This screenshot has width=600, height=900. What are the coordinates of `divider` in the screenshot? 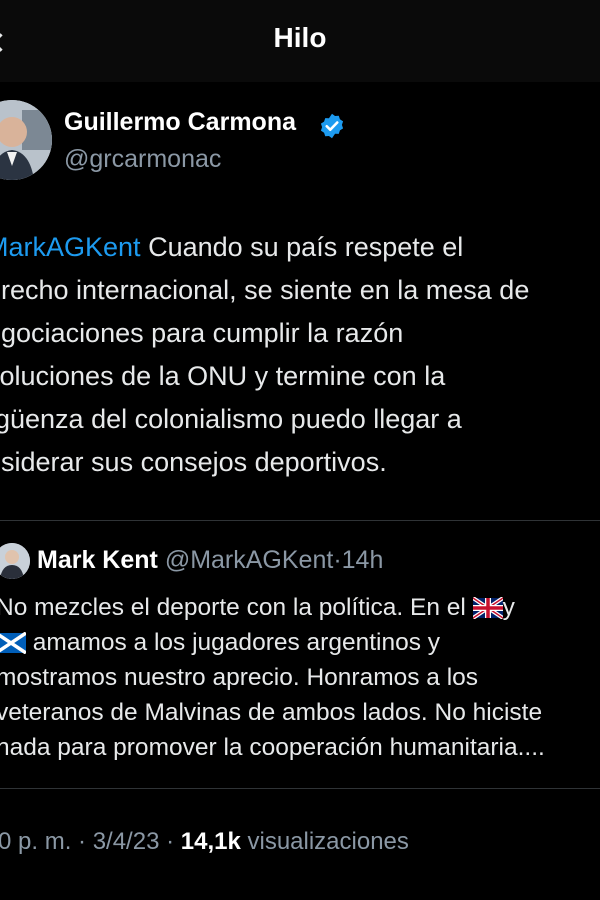 It's located at (300, 788).